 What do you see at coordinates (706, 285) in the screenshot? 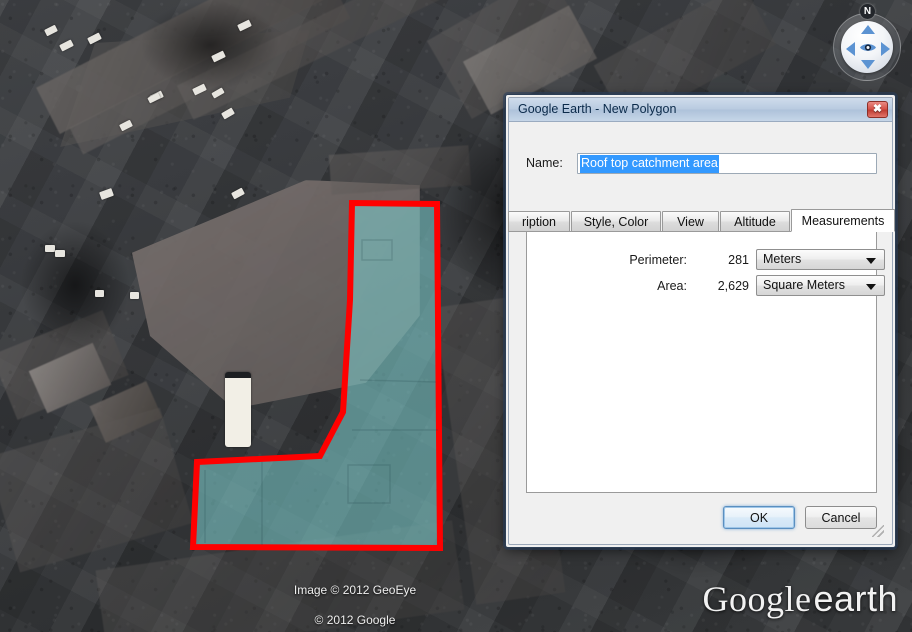
I see `area-row: Area: 2,629 Square Meters` at bounding box center [706, 285].